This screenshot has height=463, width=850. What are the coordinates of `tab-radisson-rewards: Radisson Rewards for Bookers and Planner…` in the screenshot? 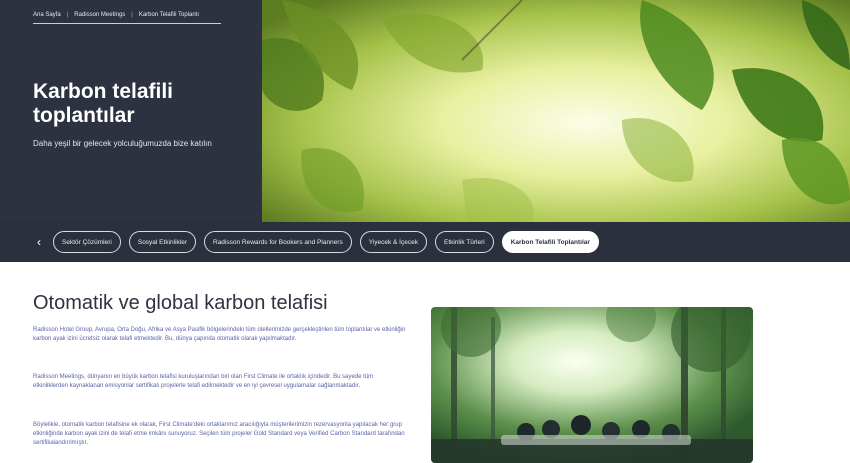 It's located at (278, 242).